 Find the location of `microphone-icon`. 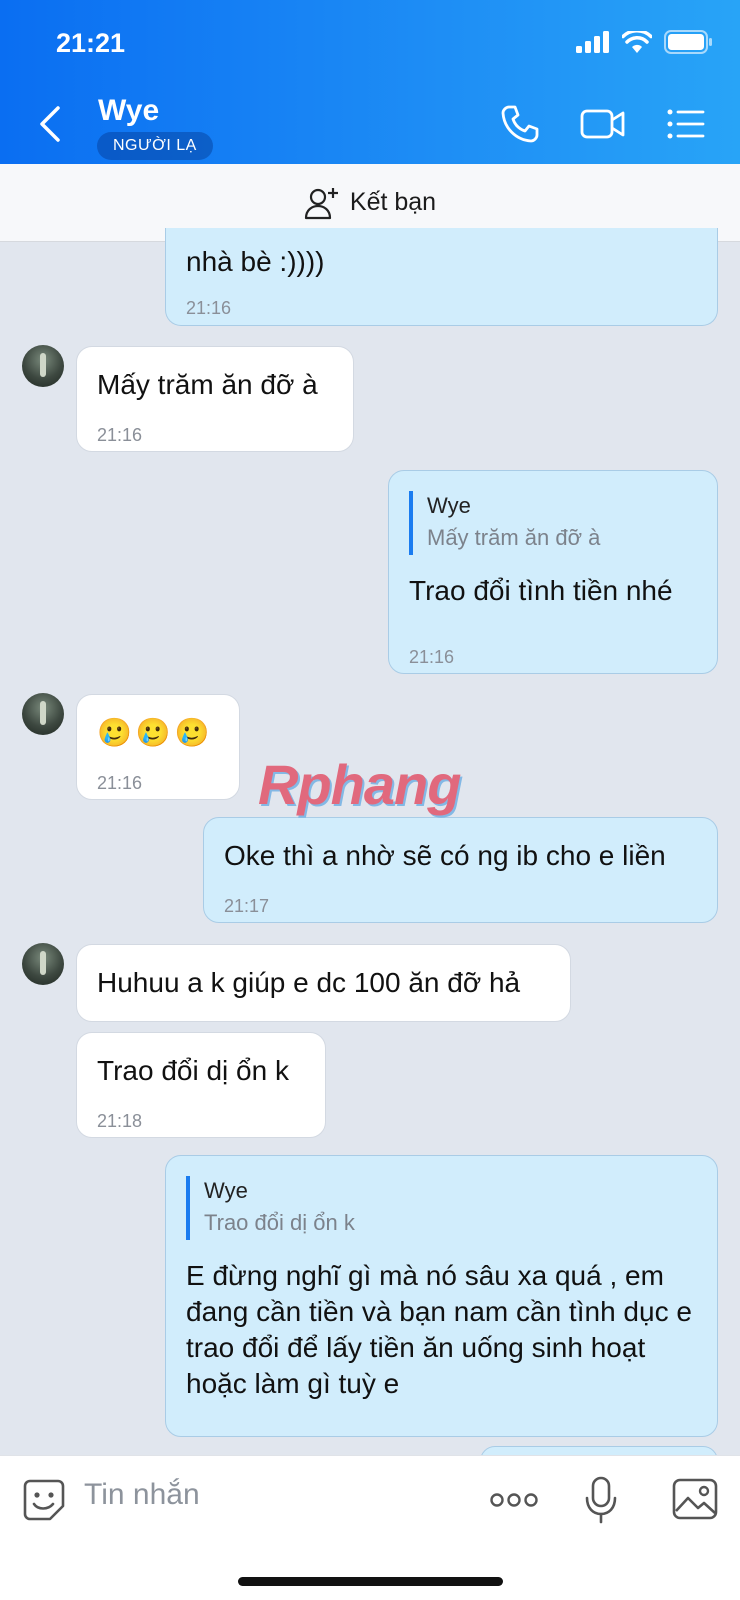

microphone-icon is located at coordinates (601, 1500).